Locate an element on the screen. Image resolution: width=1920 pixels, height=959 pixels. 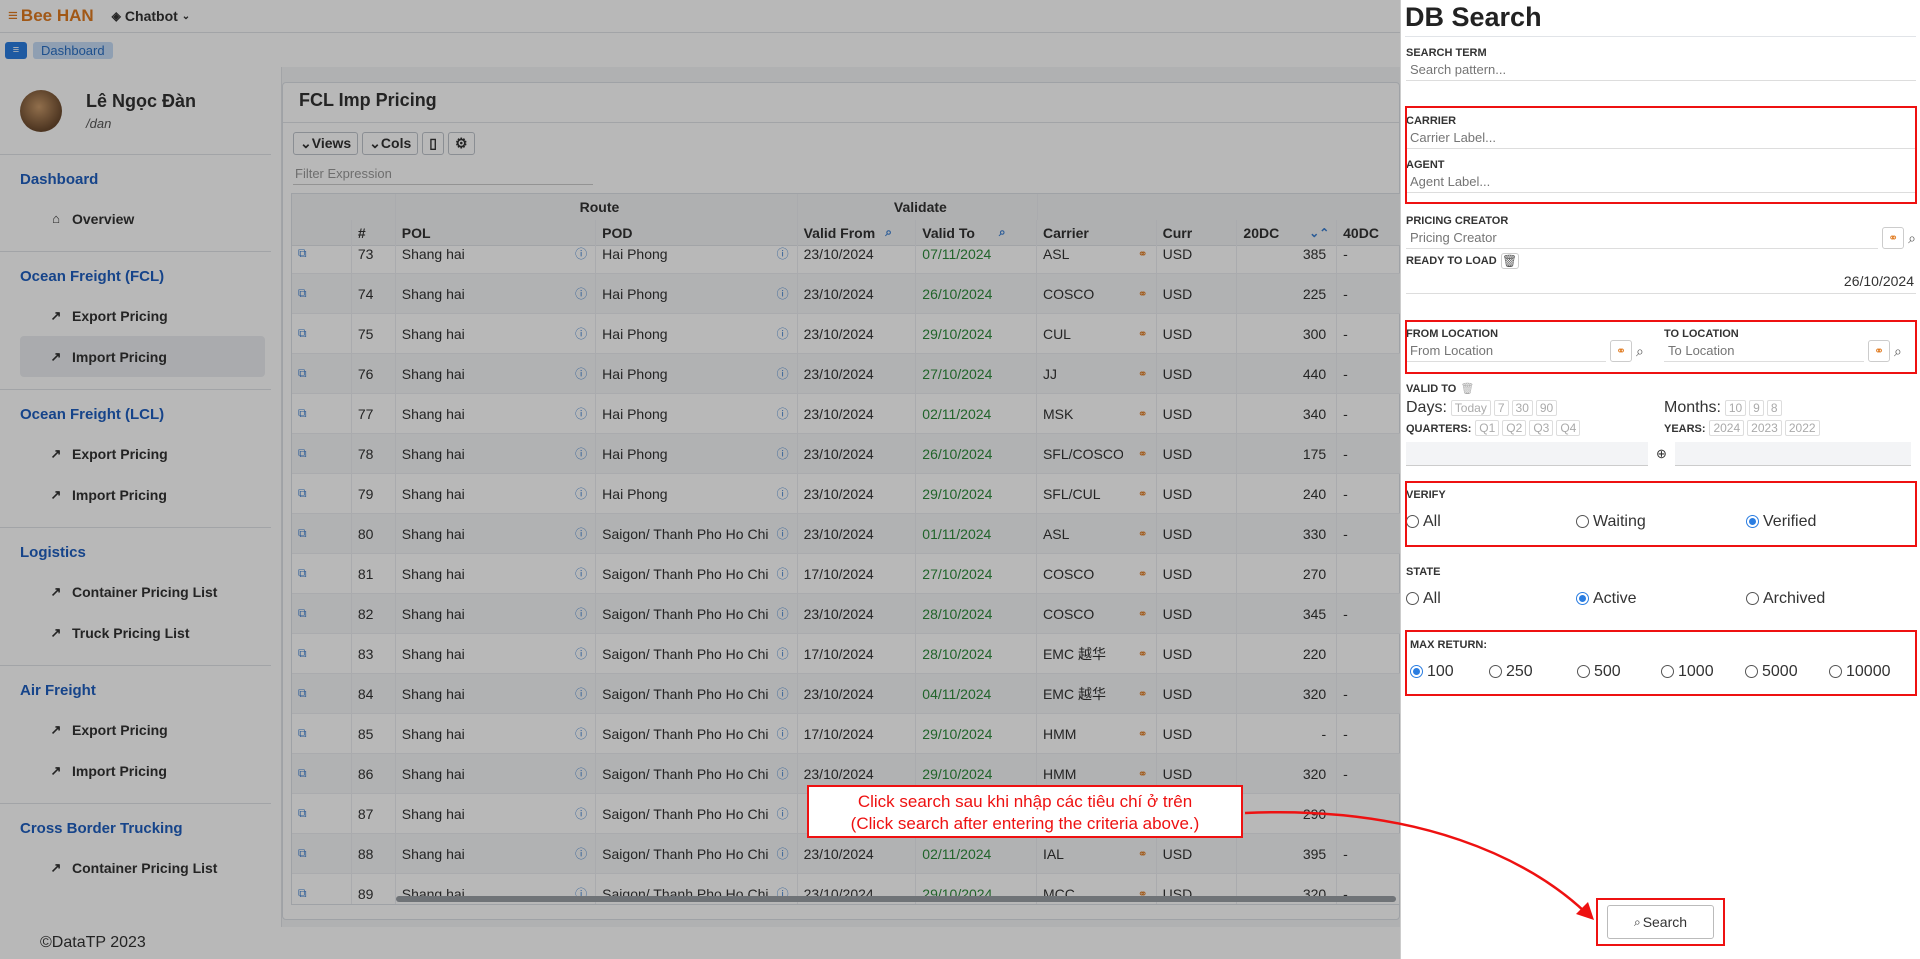
highlight-carrier-agent is located at coordinates (1661, 155).